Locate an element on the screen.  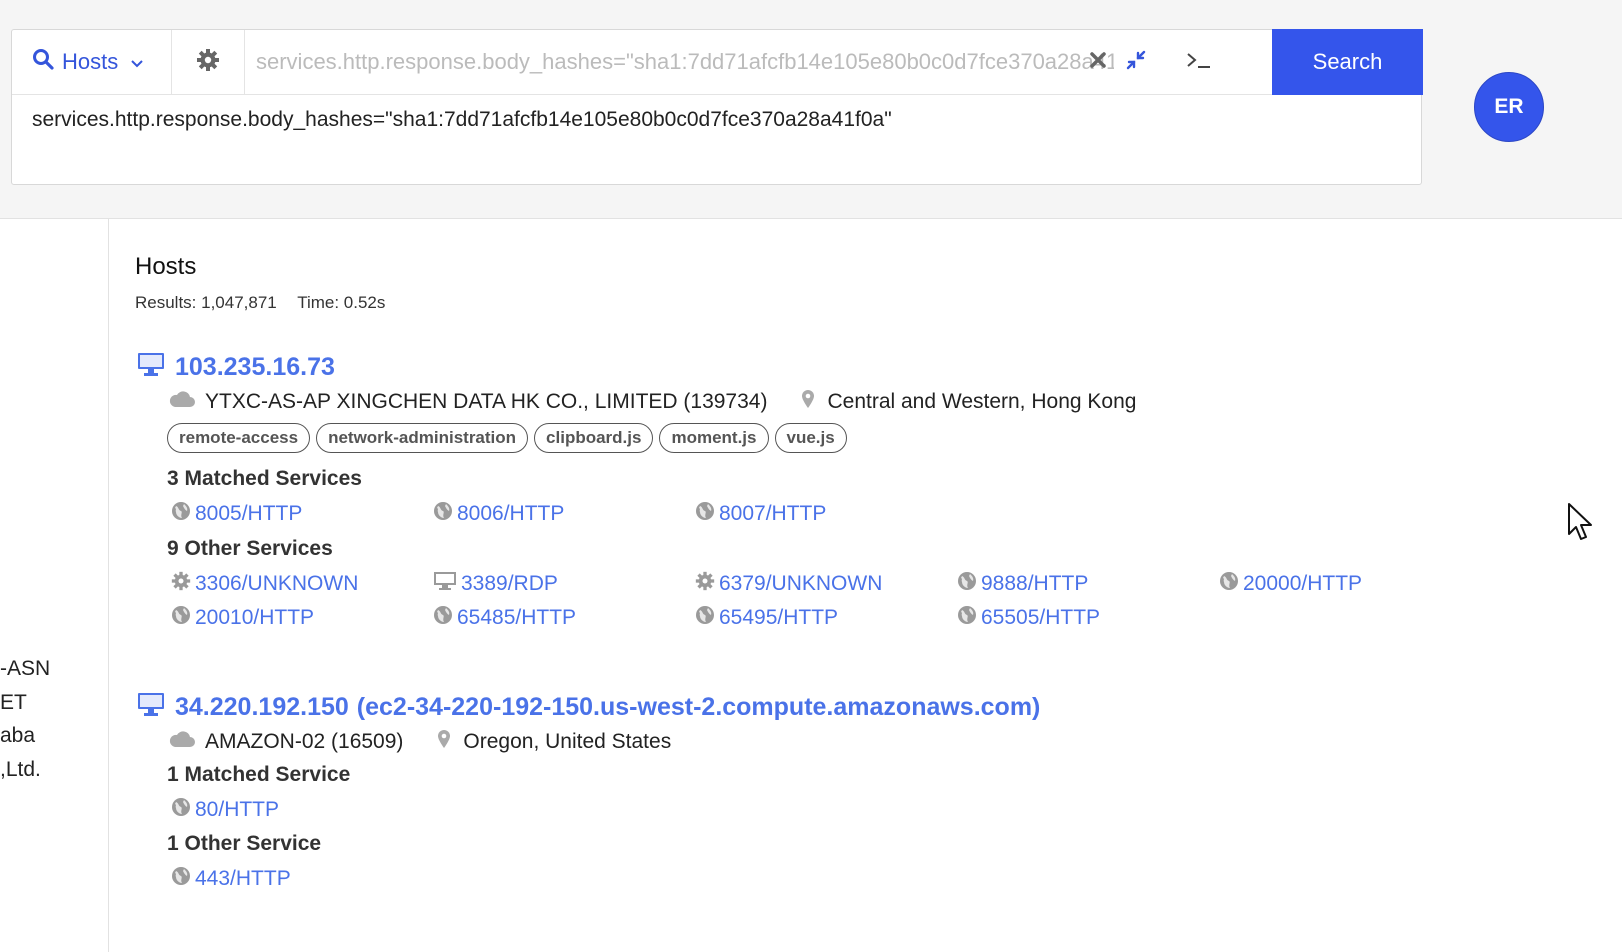
service-label: 3306/UNKNOWN is located at coordinates (277, 583).